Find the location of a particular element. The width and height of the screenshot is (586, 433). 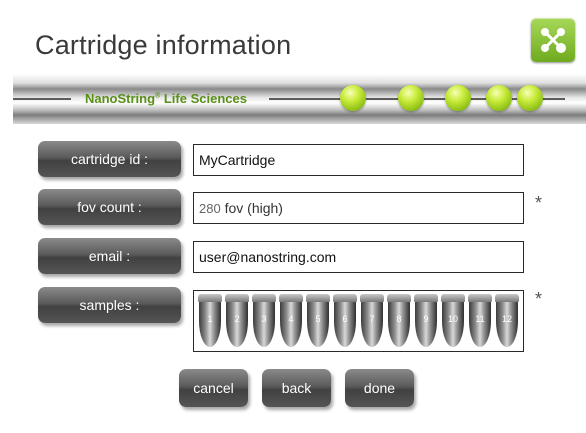

sample-tube-10: 10 is located at coordinates (453, 321).